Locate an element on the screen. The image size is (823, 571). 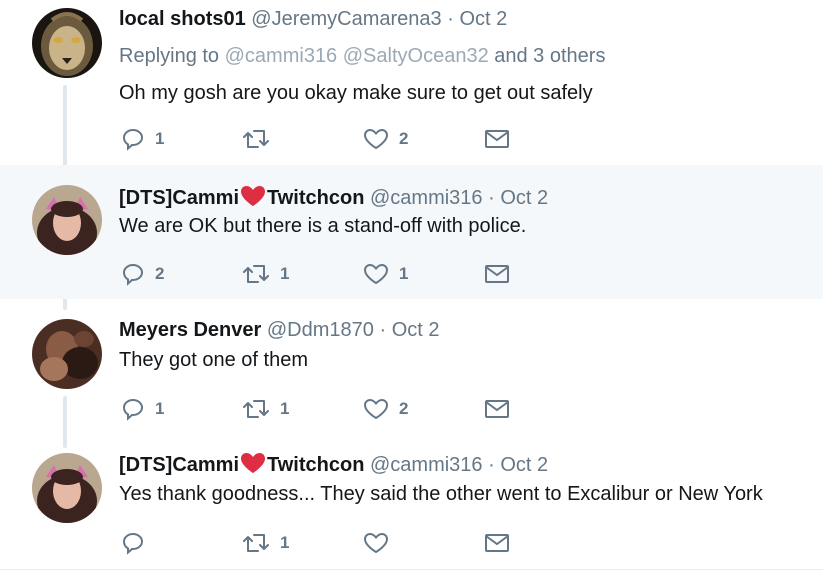
replying-label: Replying to is located at coordinates (169, 56).